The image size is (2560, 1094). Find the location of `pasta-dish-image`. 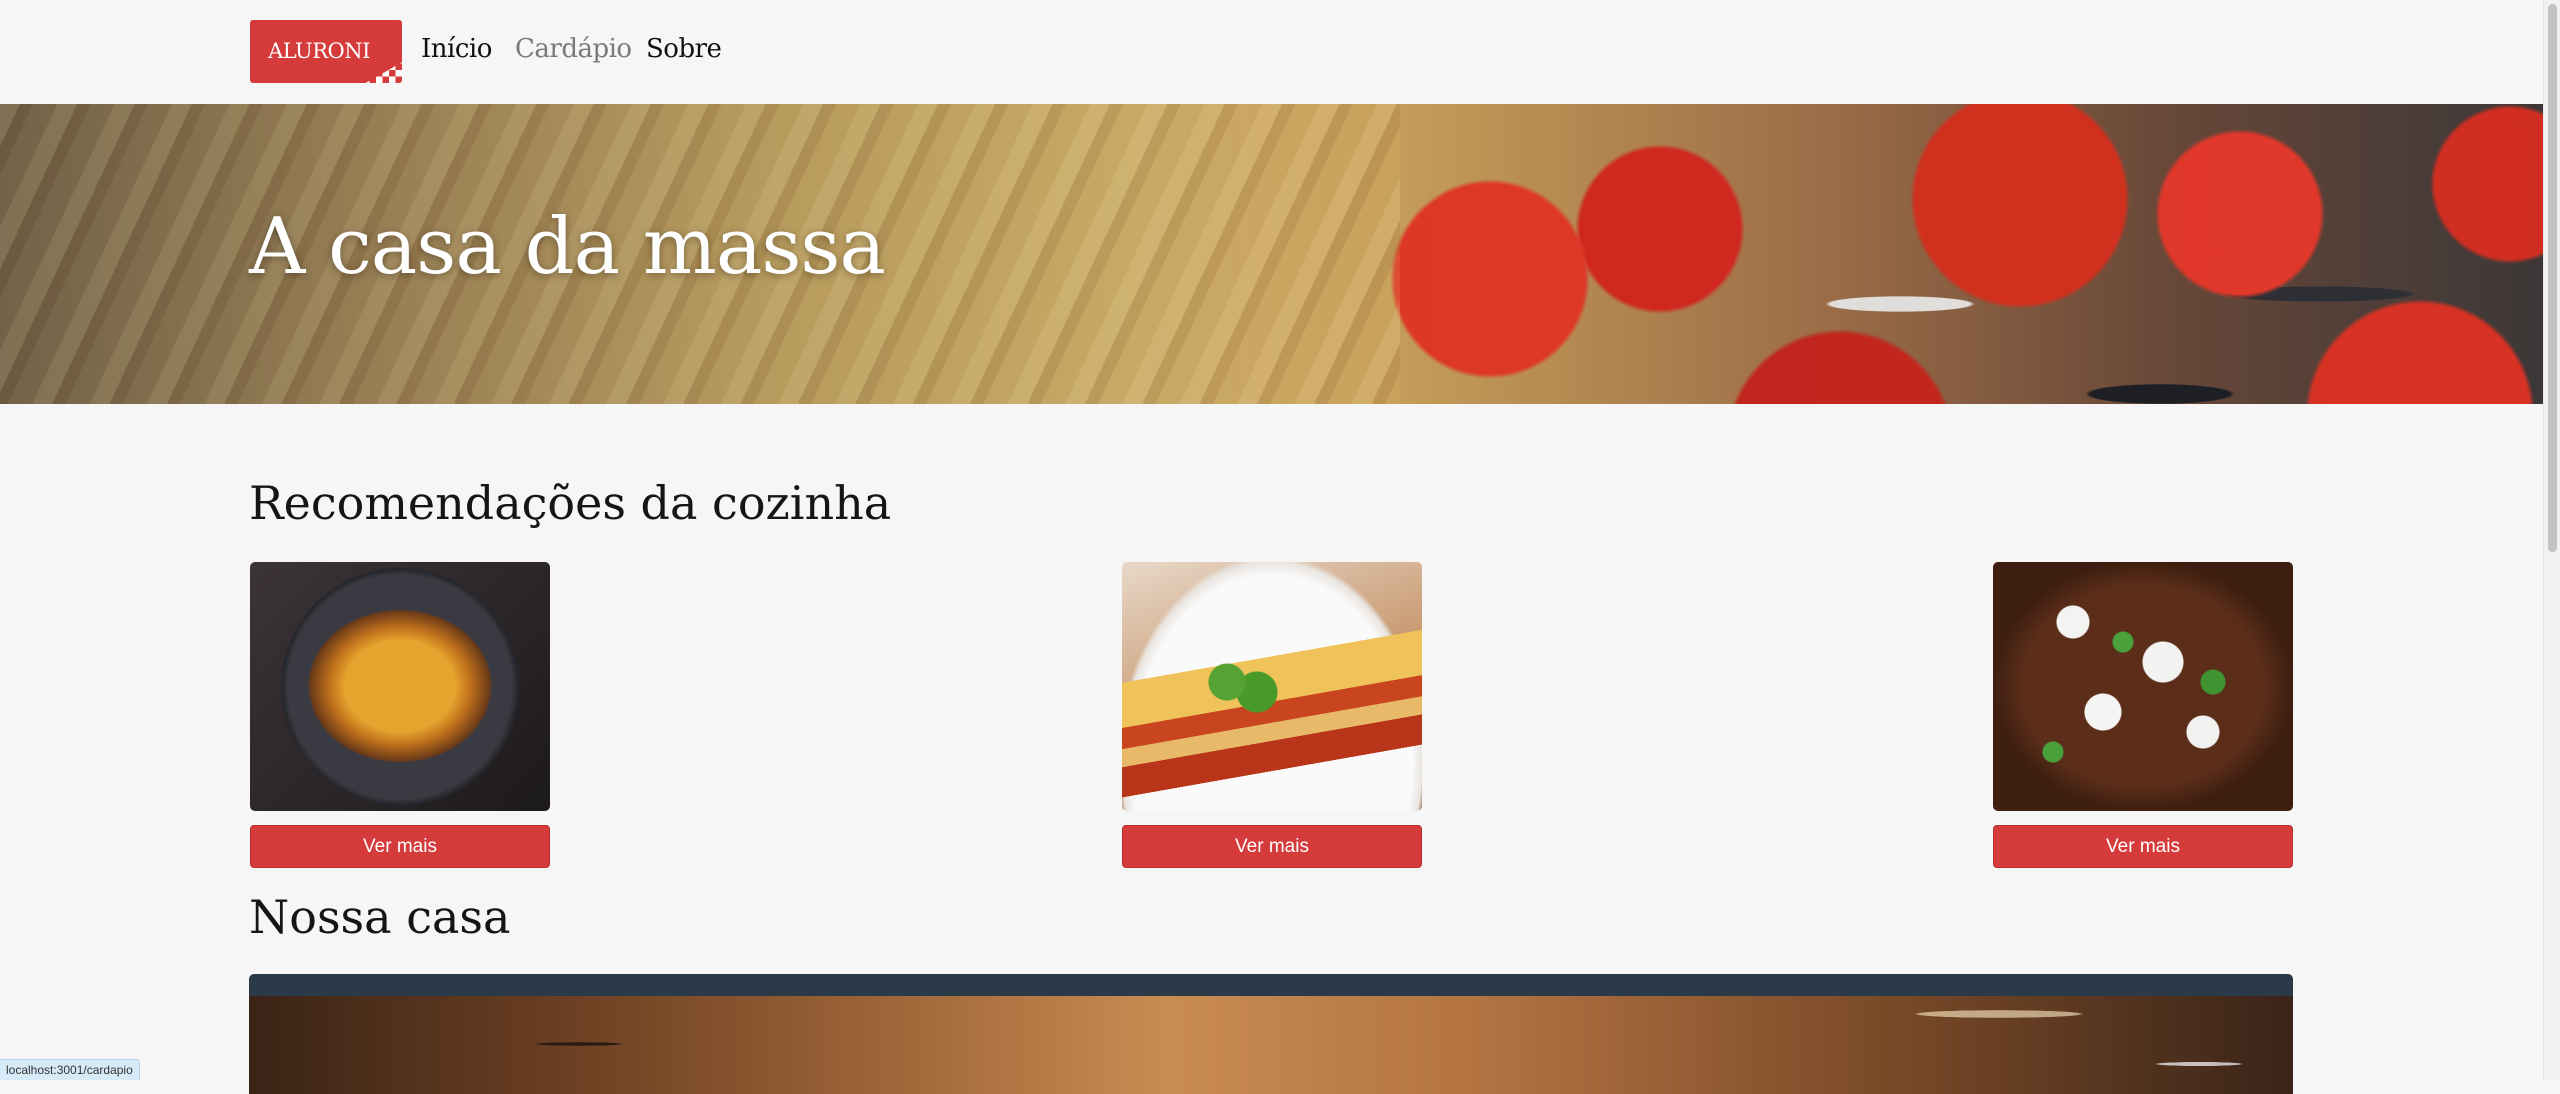

pasta-dish-image is located at coordinates (400, 686).